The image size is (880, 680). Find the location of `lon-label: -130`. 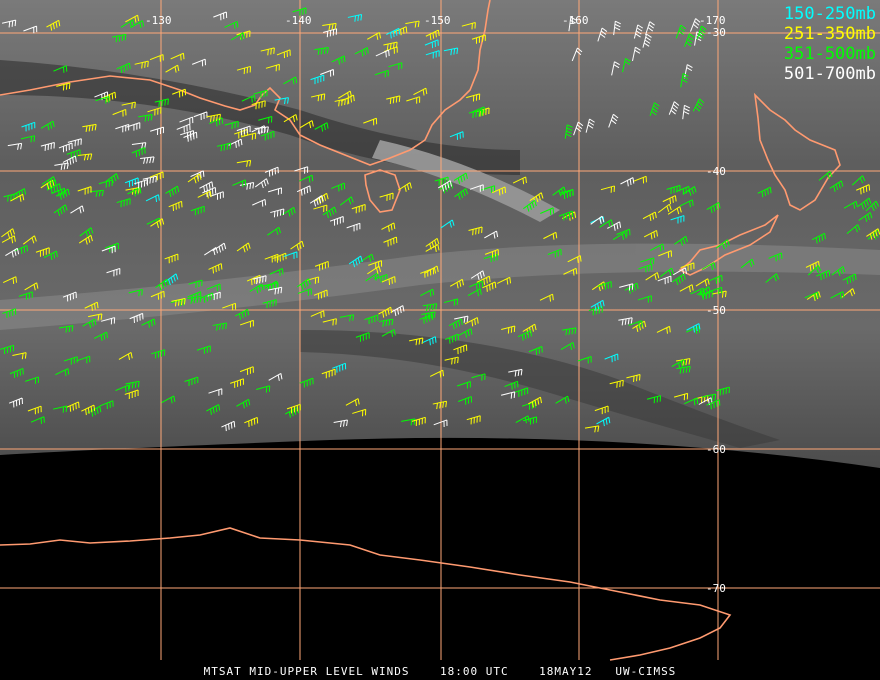

lon-label: -130 is located at coordinates (158, 20).